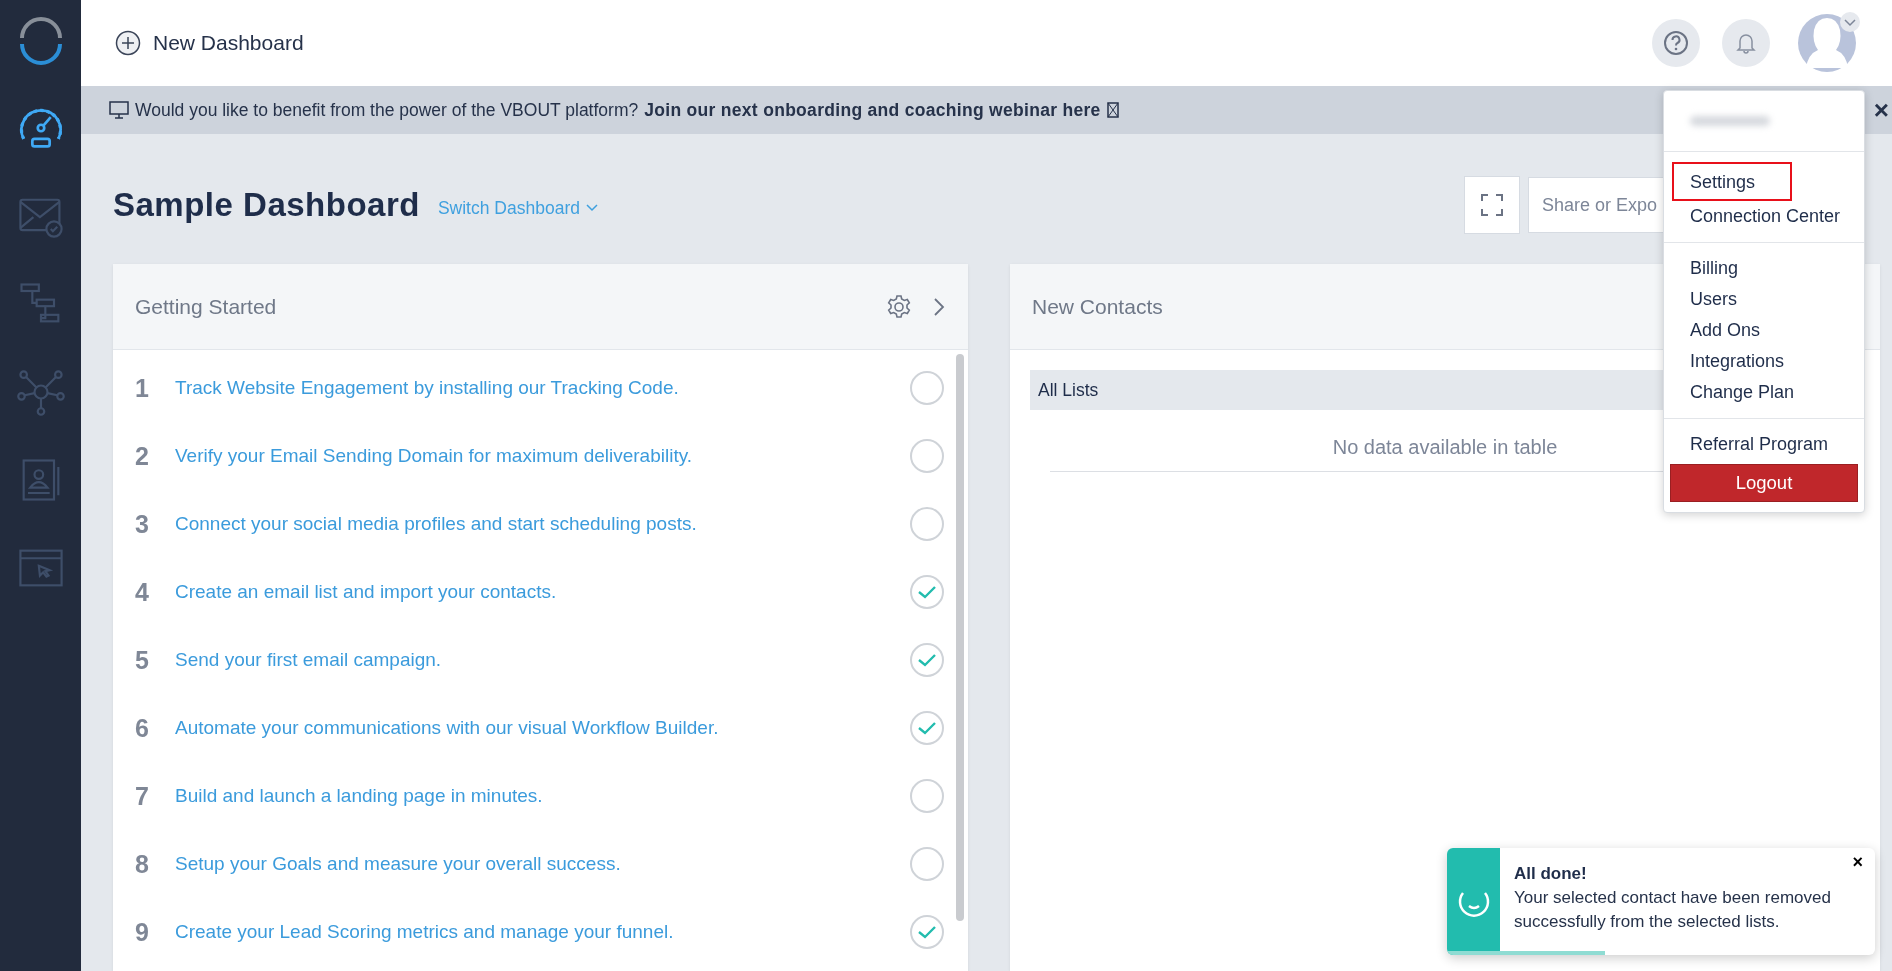  What do you see at coordinates (142, 932) in the screenshot?
I see `step-number: 9` at bounding box center [142, 932].